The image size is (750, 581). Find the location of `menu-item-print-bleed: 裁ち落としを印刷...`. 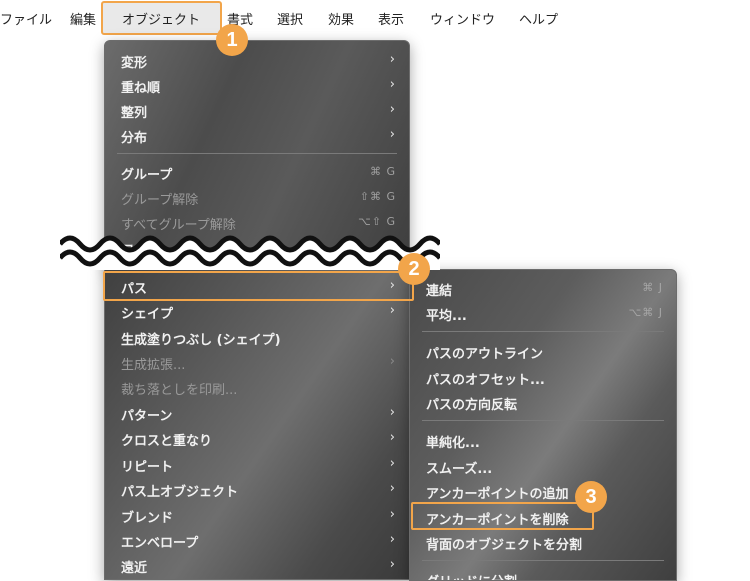

menu-item-print-bleed: 裁ち落としを印刷... is located at coordinates (257, 387).